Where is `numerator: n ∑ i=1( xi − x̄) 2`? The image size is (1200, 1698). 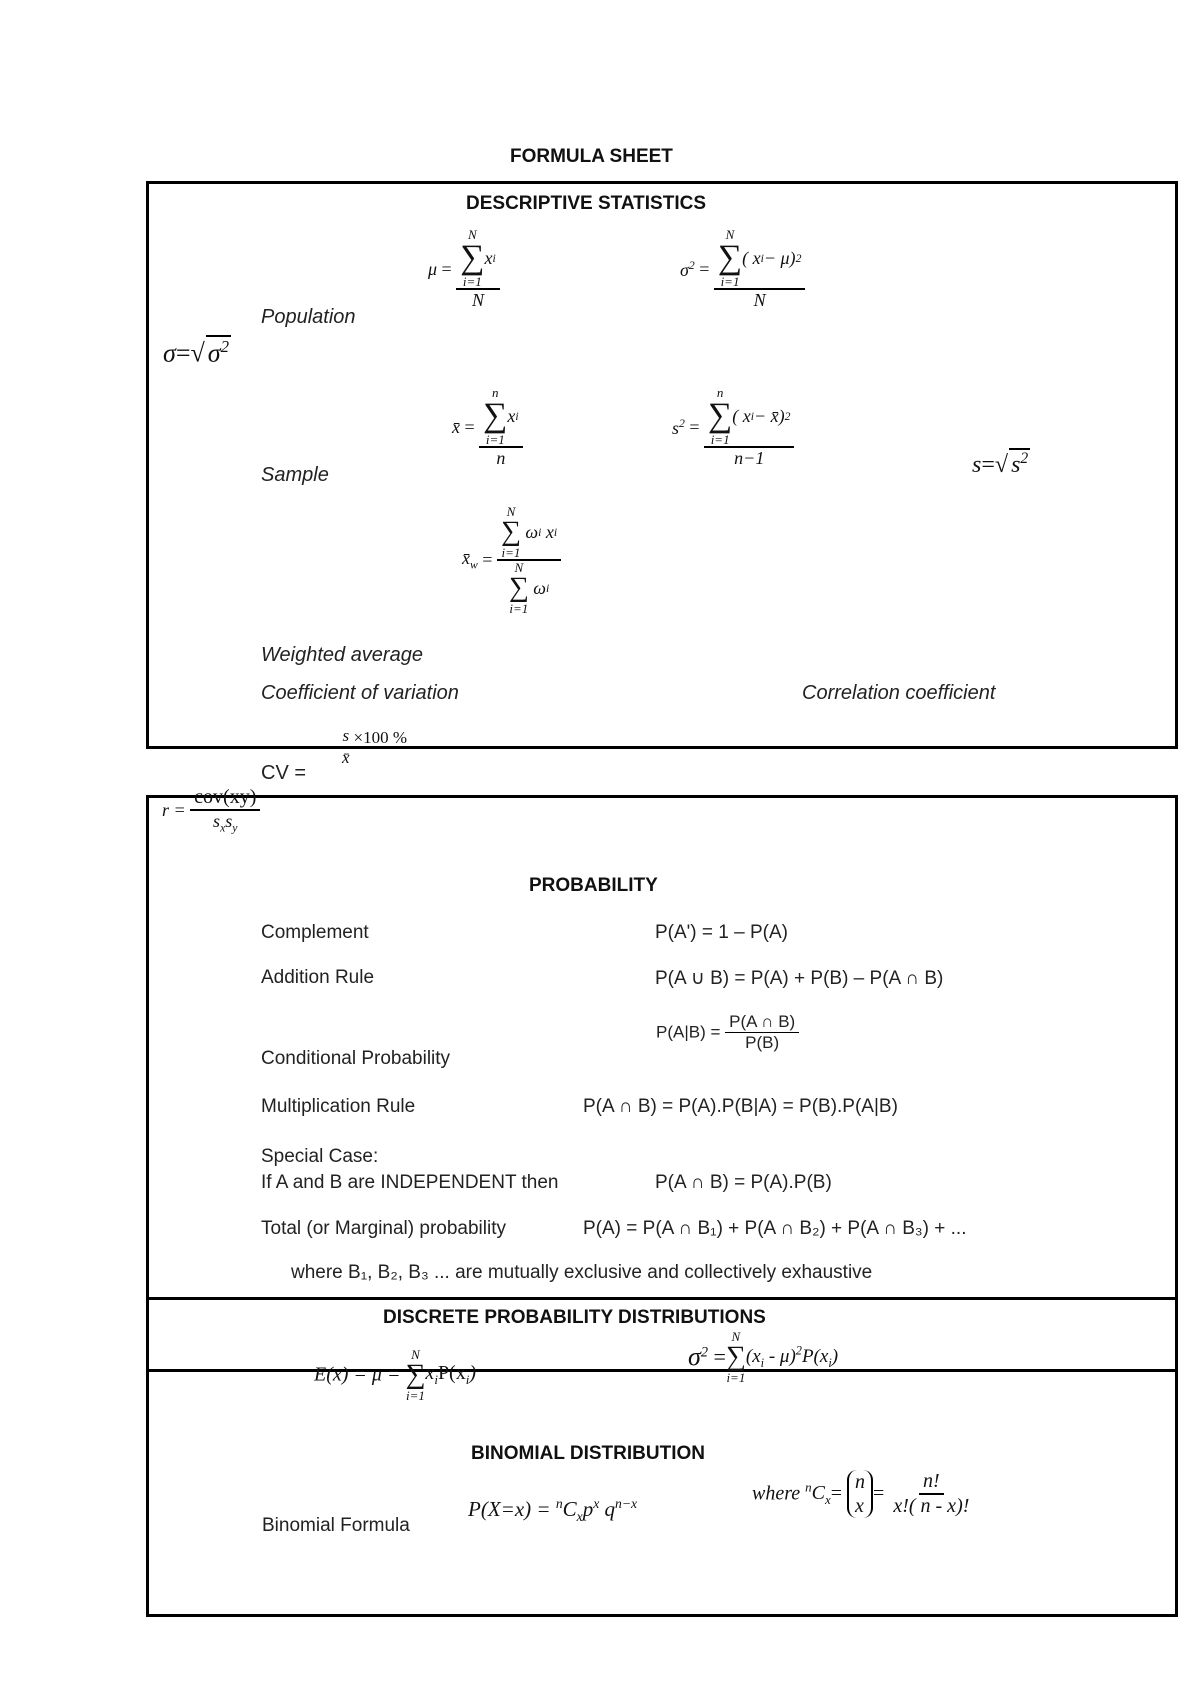
numerator: n ∑ i=1( xi − x̄) 2 is located at coordinates (749, 417).